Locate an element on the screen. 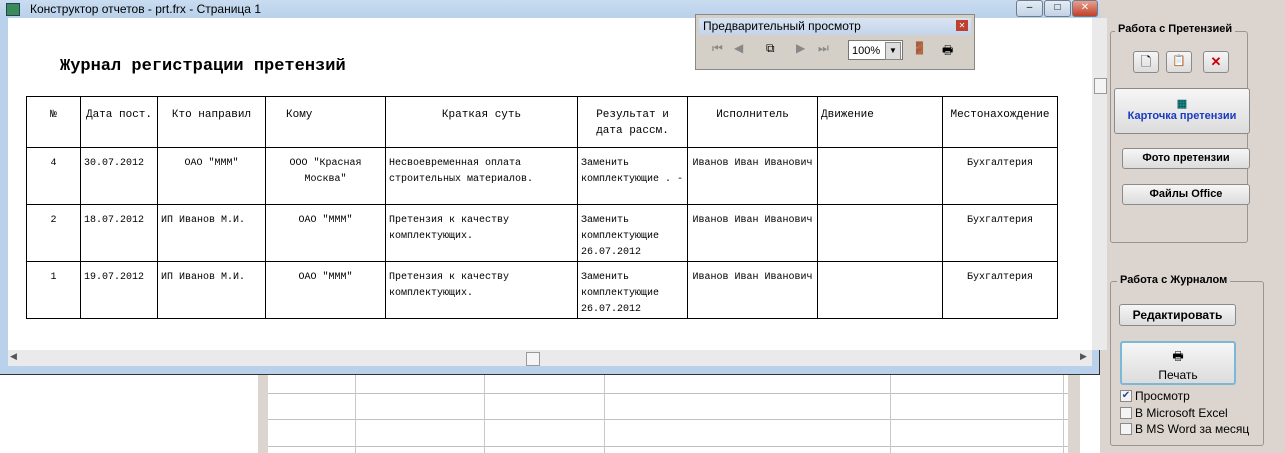 The height and width of the screenshot is (453, 1285). option-label: В Microsoft Excel is located at coordinates (1181, 413).